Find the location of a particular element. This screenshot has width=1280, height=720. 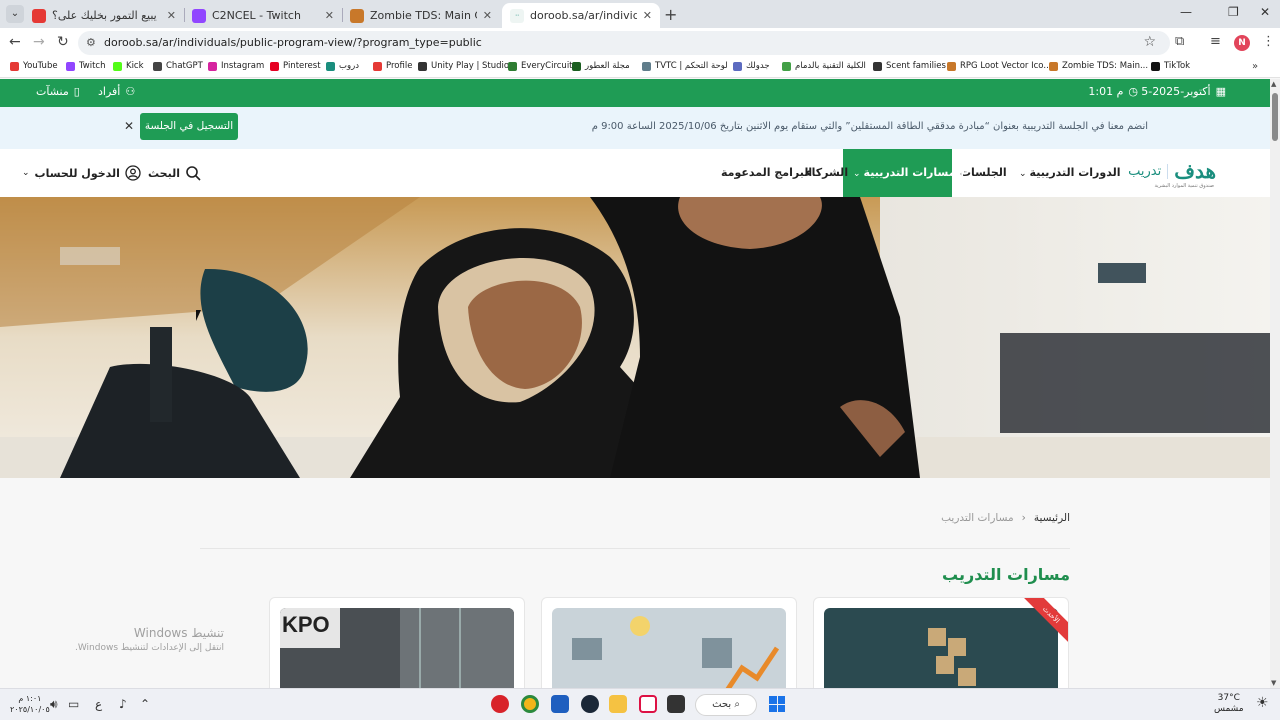

site-logo: تدريب هدف صندوق تنمية الموارد البشرية is located at coordinates (1172, 174).